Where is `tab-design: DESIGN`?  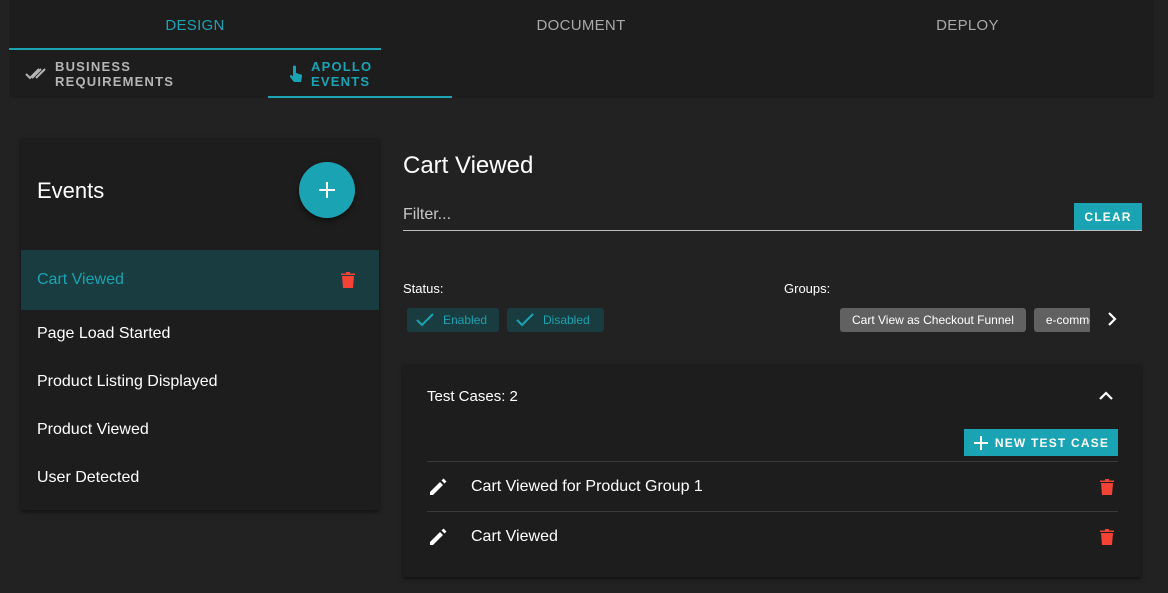
tab-design: DESIGN is located at coordinates (195, 25).